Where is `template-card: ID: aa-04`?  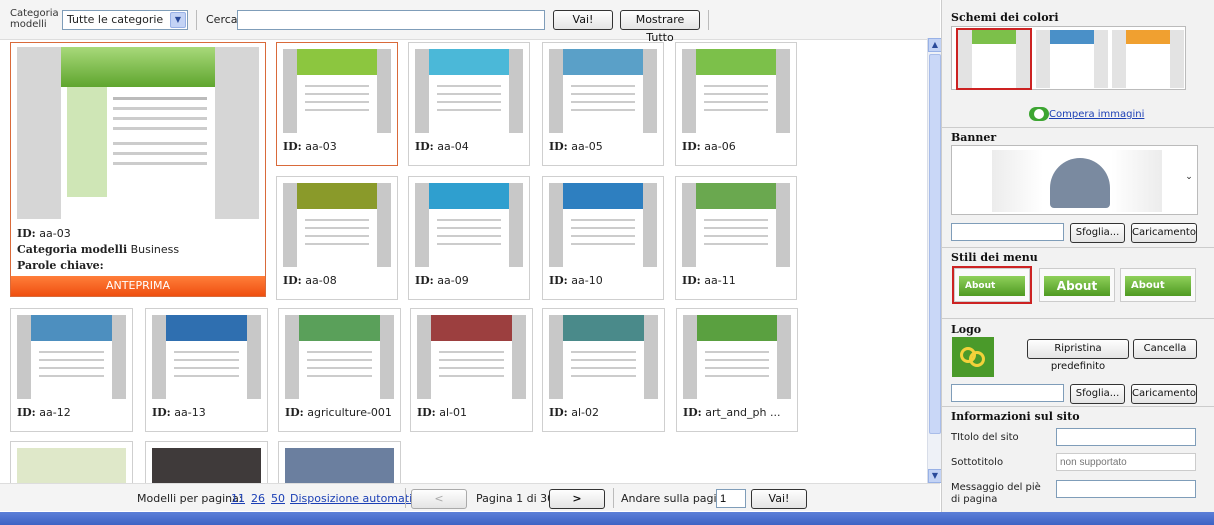 template-card: ID: aa-04 is located at coordinates (469, 104).